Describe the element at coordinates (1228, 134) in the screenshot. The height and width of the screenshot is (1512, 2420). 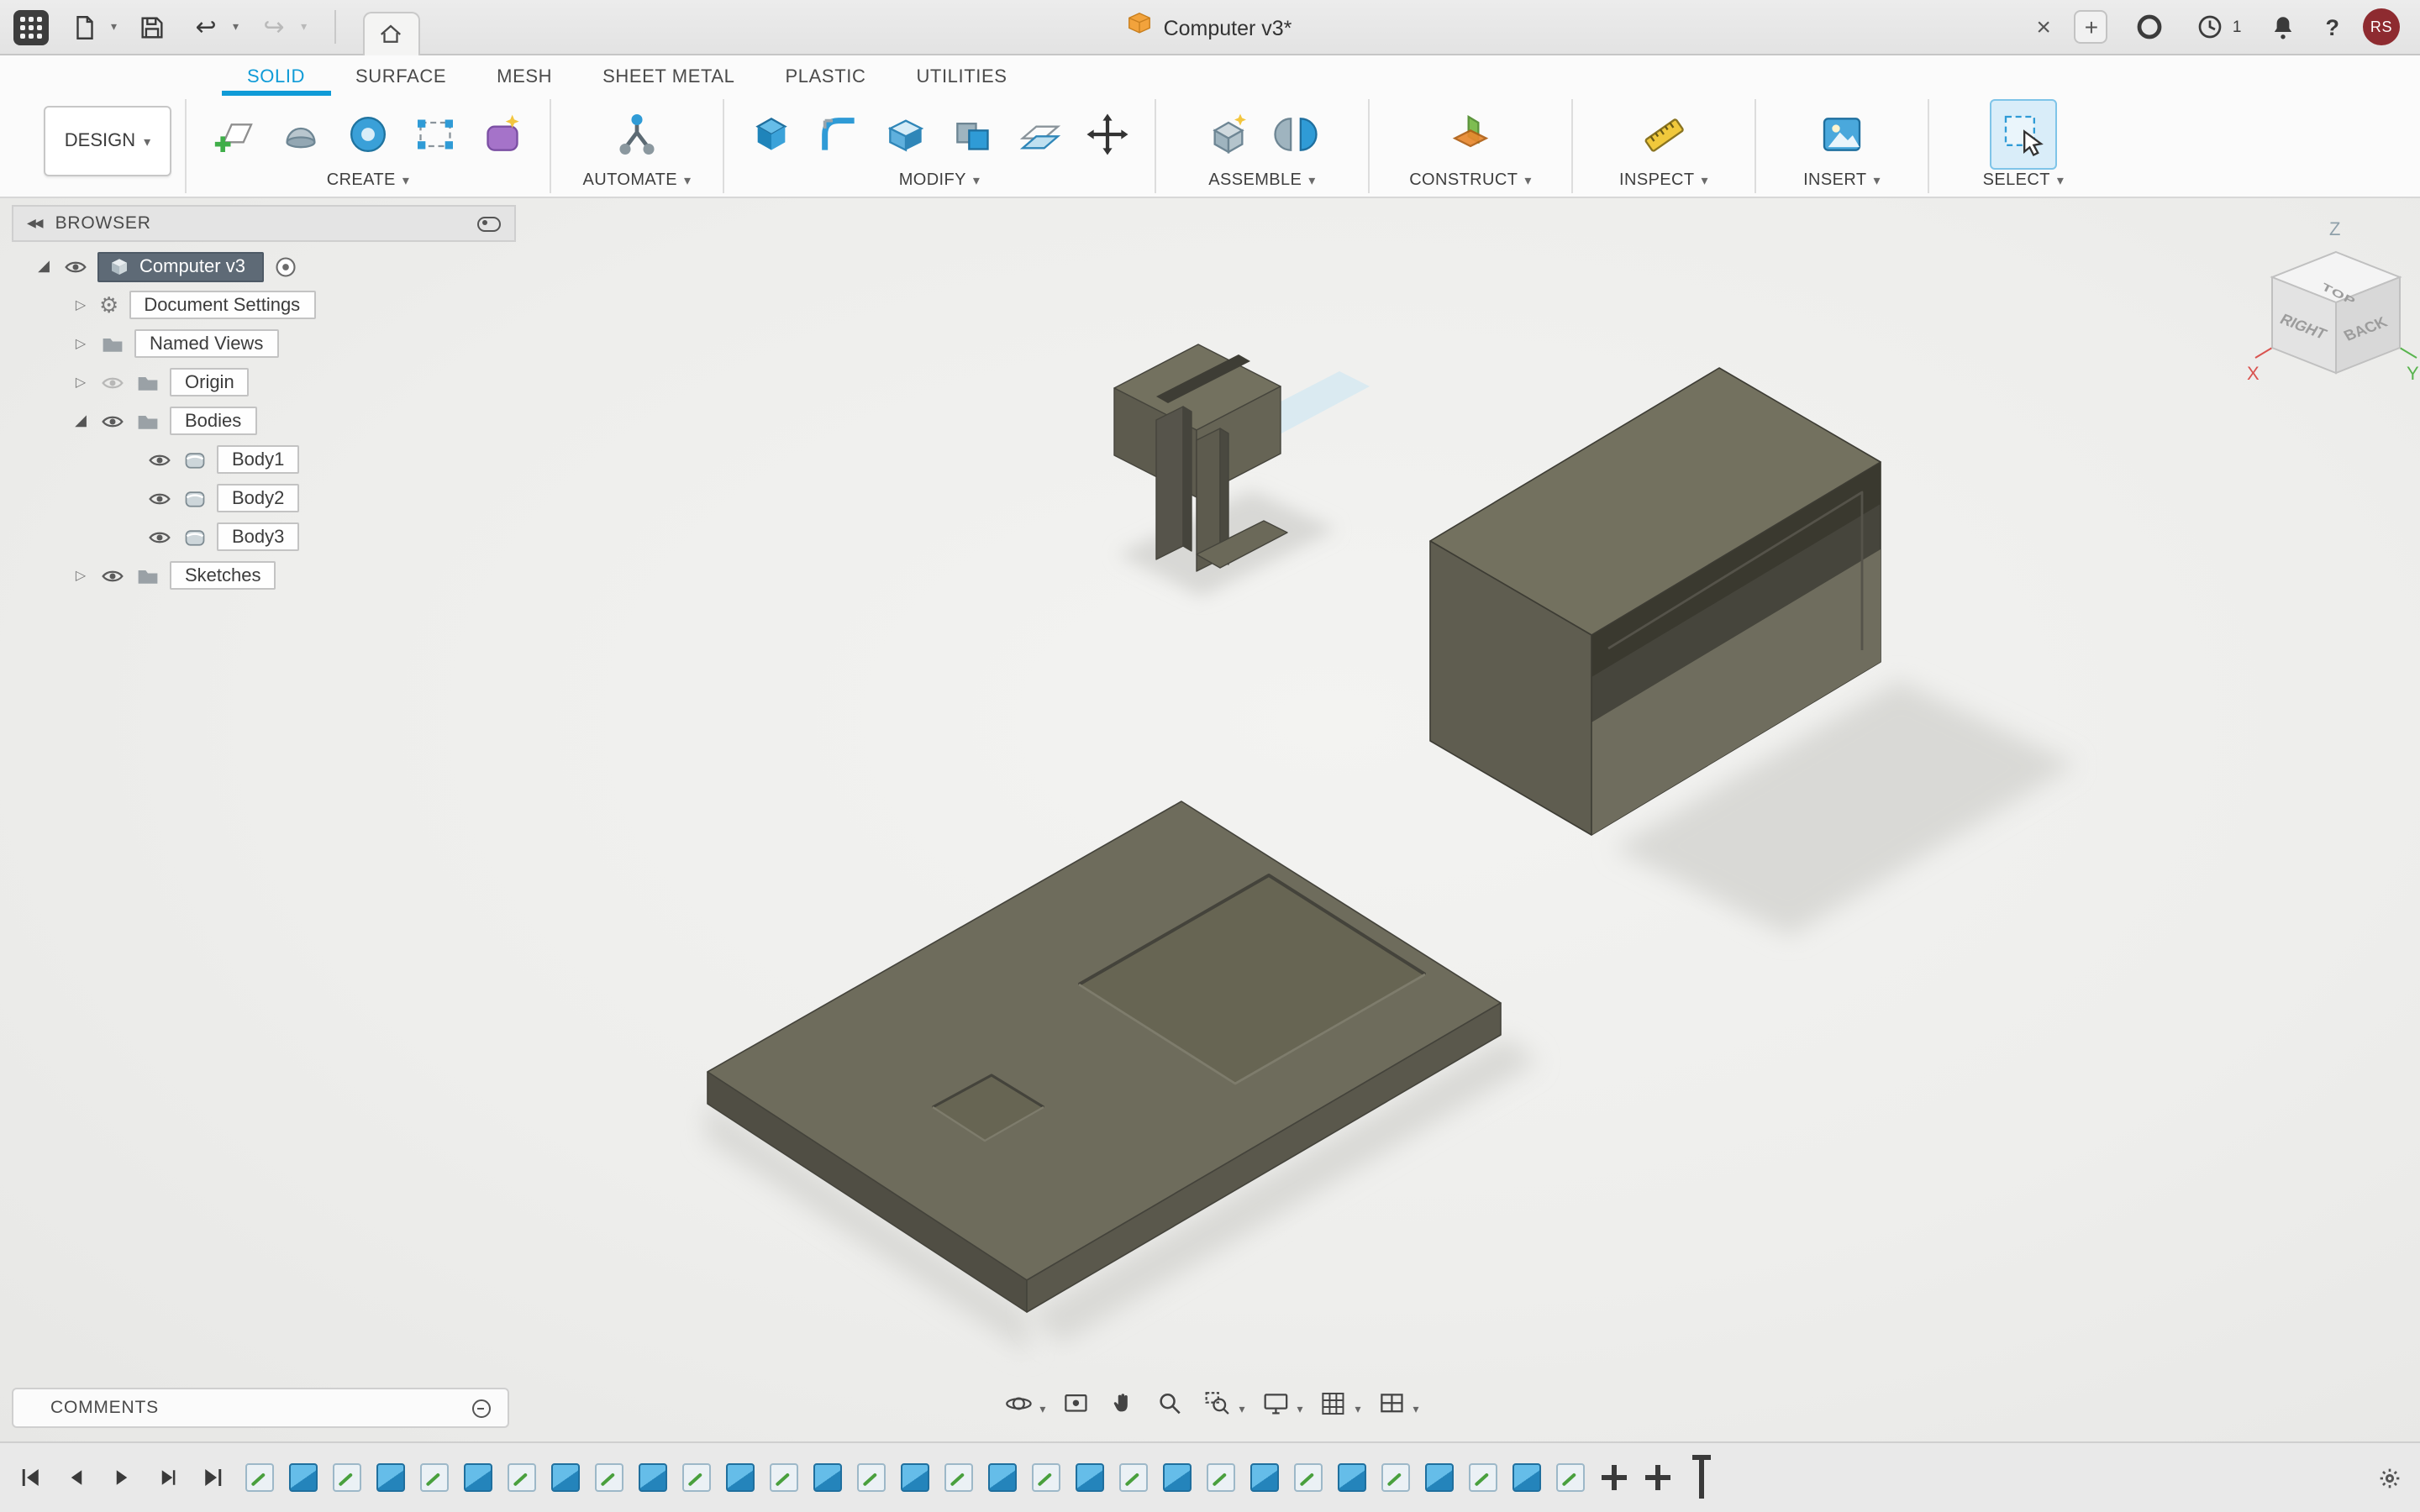
I see `new-component-icon` at that location.